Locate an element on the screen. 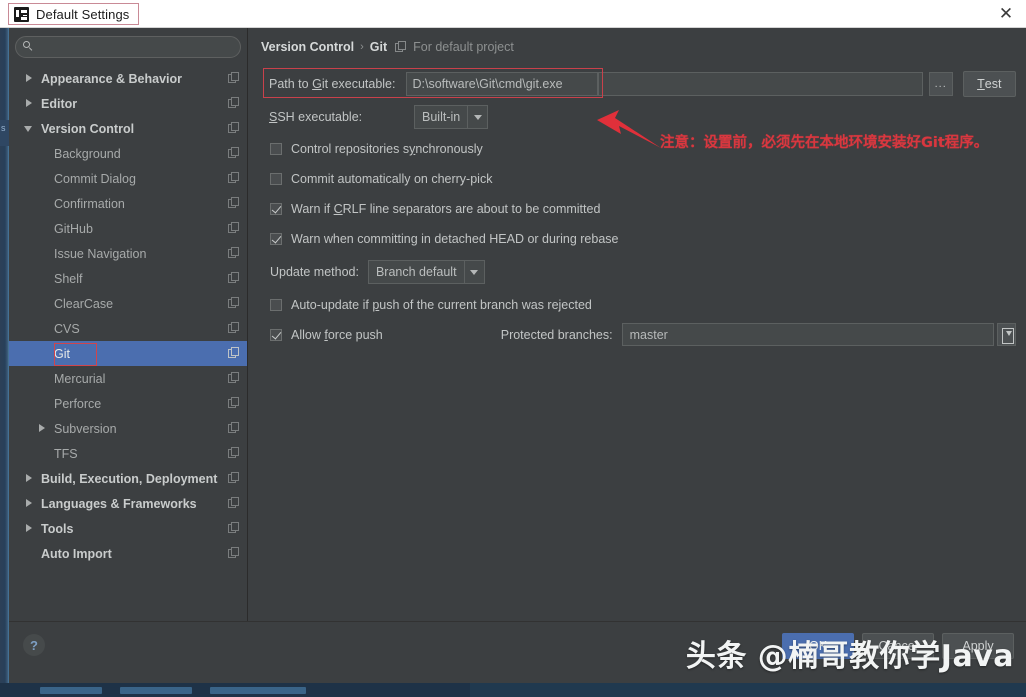  checkbox-label: Allow force push is located at coordinates (337, 334).